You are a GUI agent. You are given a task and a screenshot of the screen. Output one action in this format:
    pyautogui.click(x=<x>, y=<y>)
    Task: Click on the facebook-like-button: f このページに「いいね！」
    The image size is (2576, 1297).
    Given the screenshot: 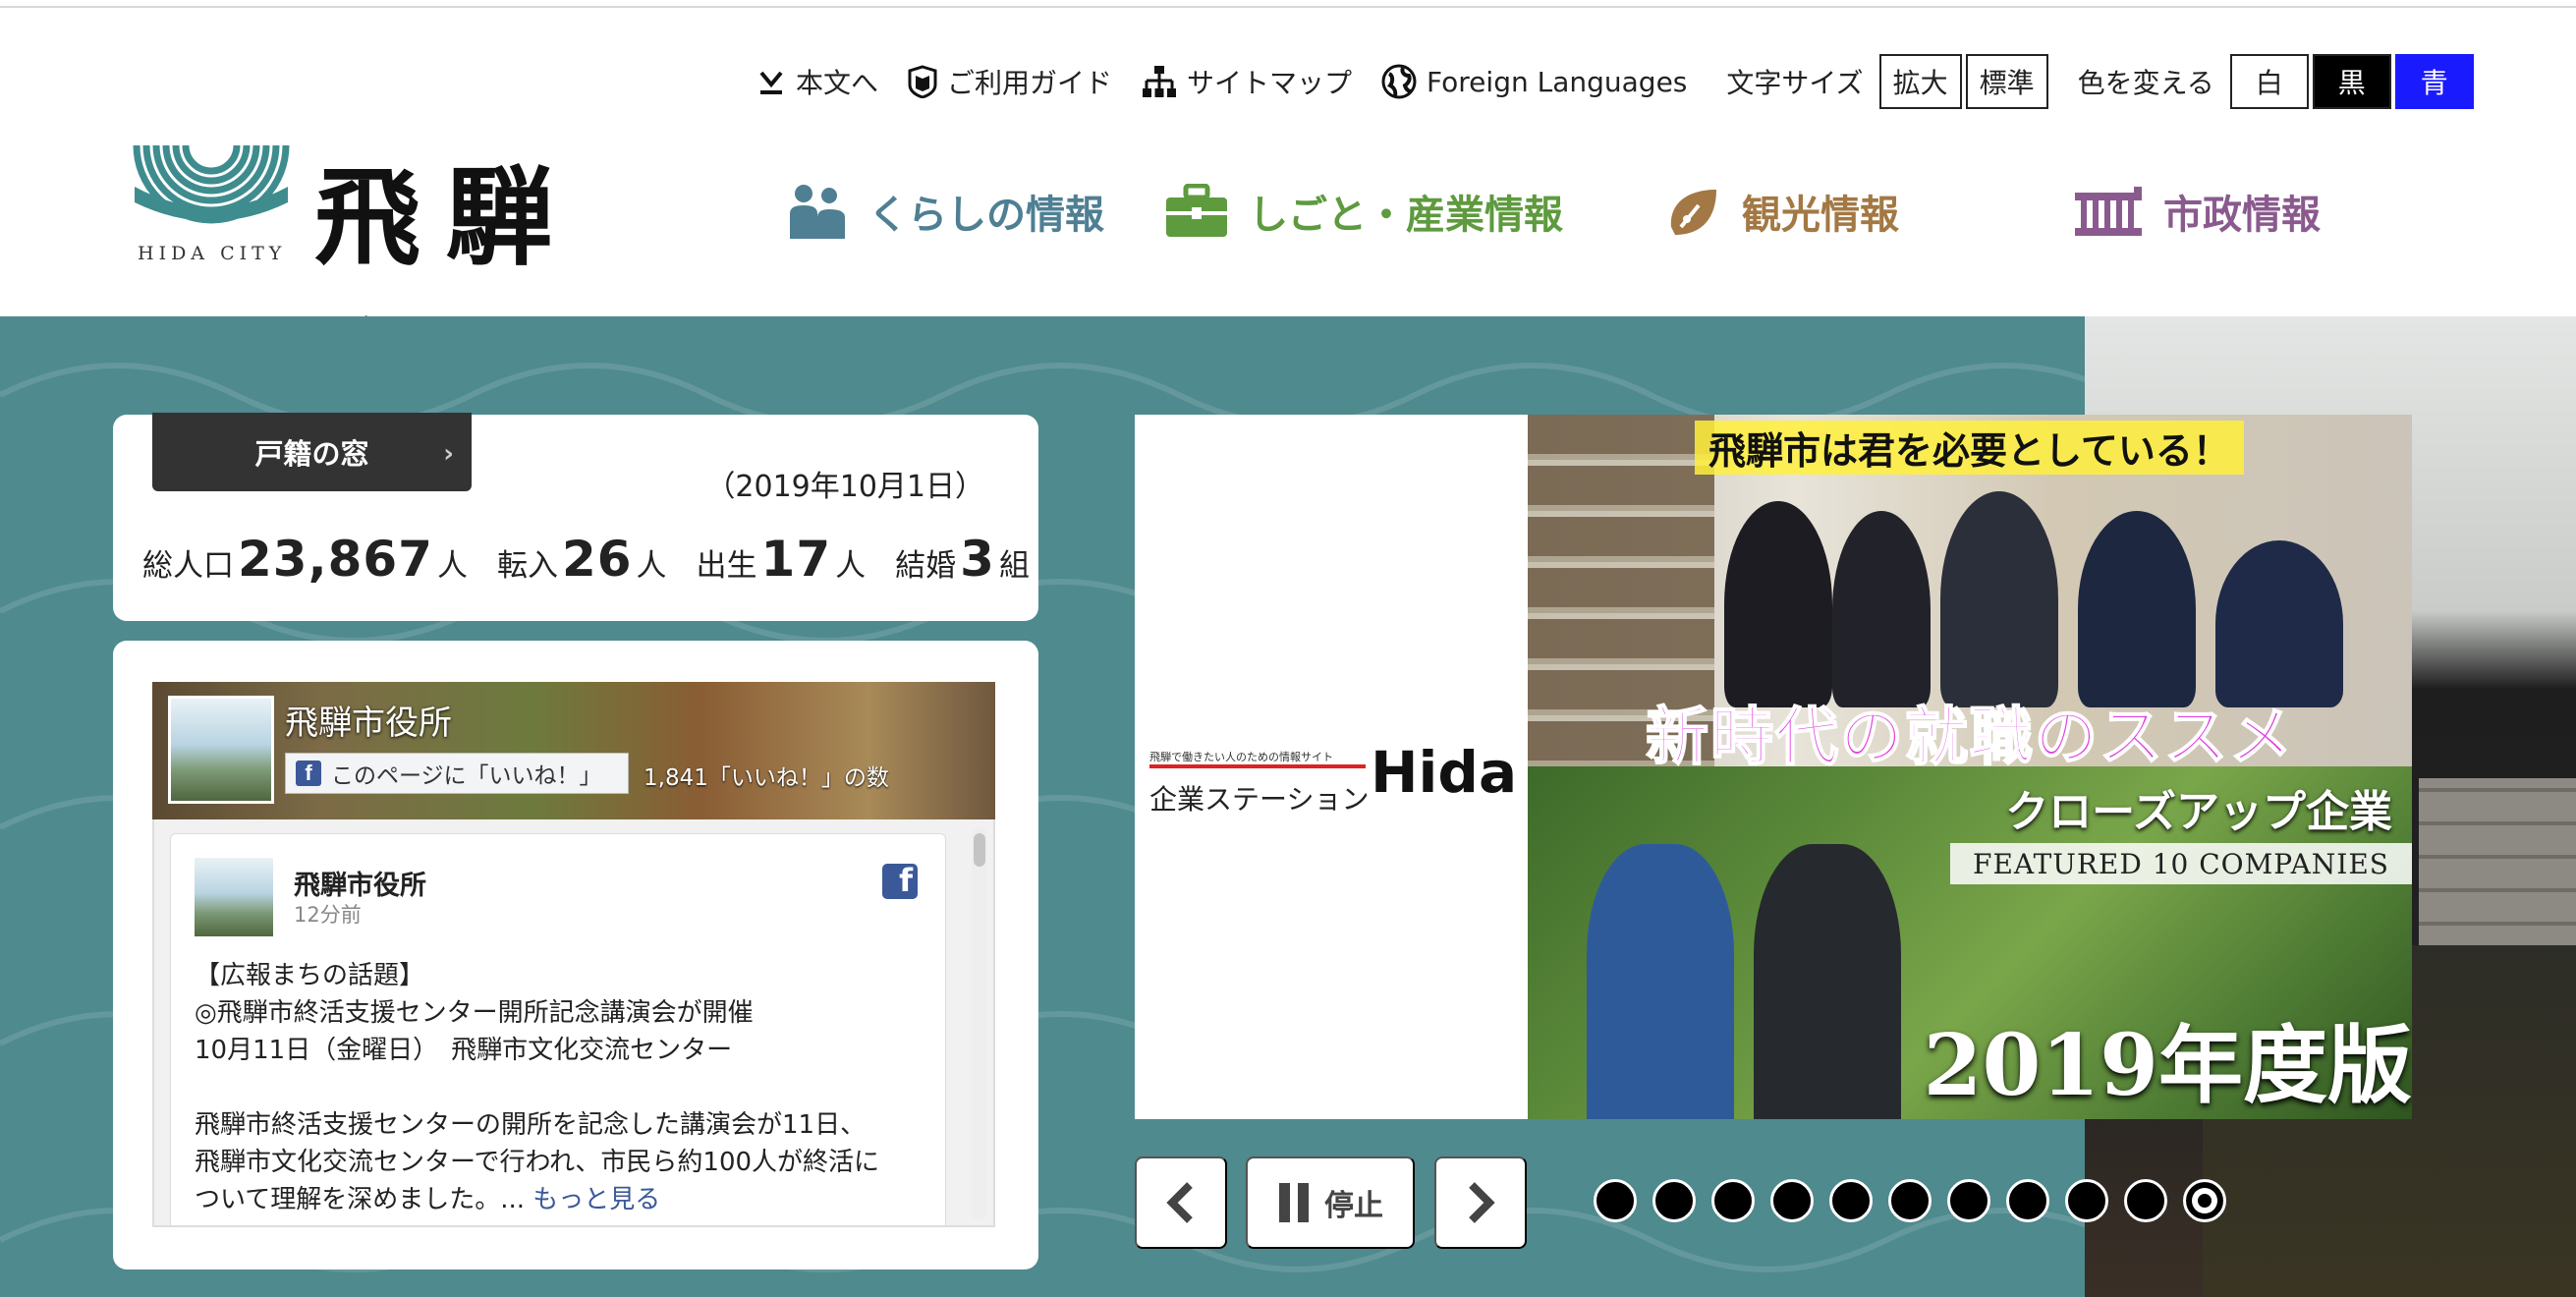 What is the action you would take?
    pyautogui.click(x=457, y=773)
    